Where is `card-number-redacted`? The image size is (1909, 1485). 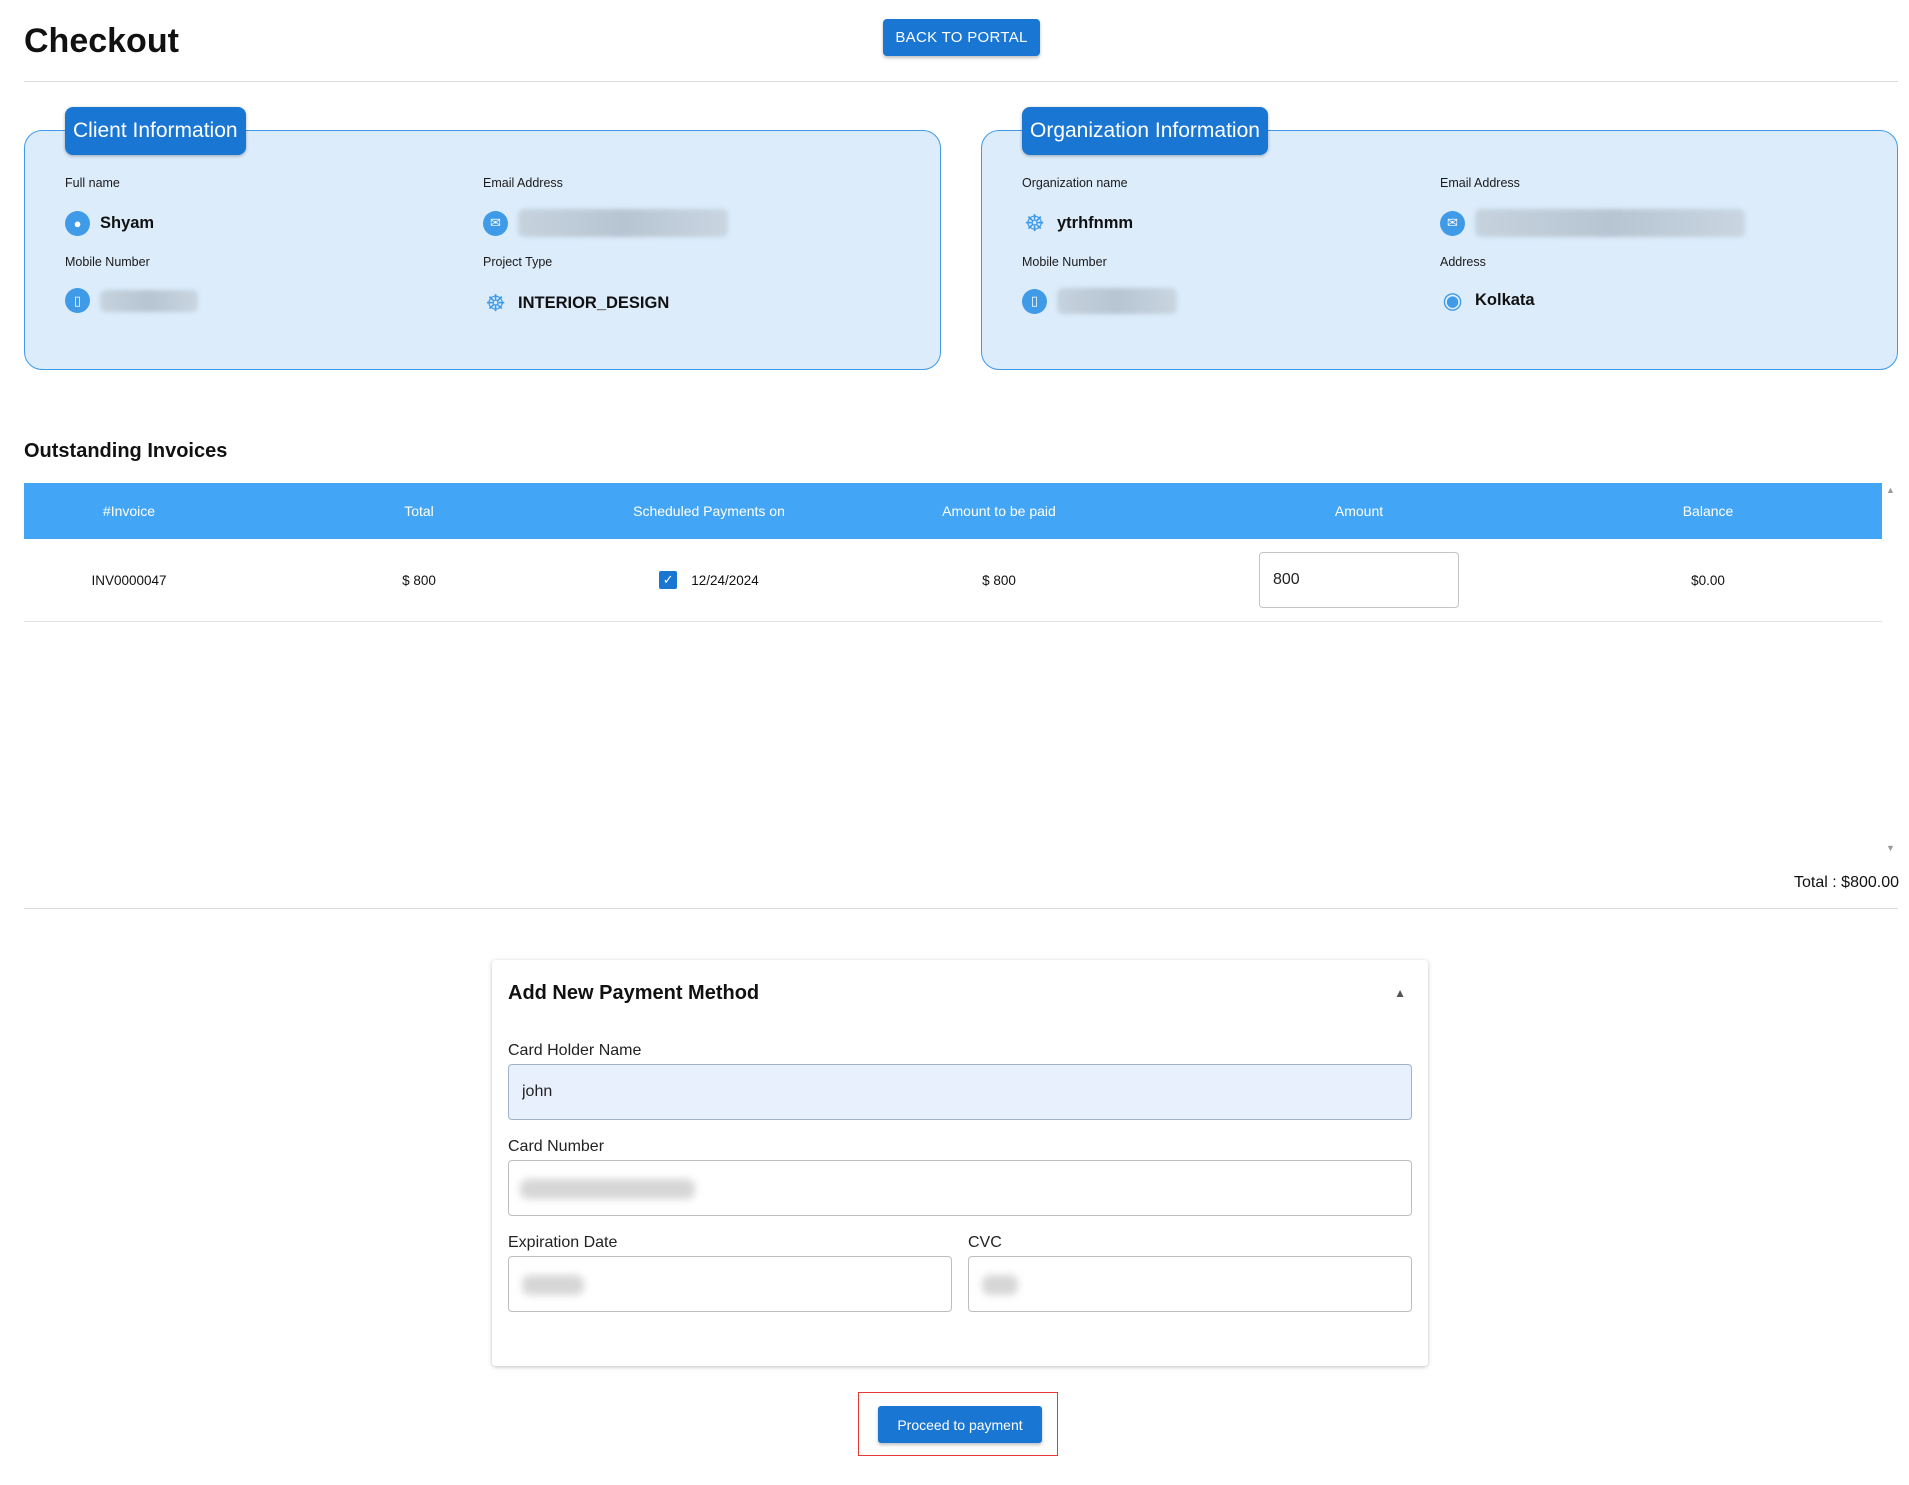
card-number-redacted is located at coordinates (607, 1189).